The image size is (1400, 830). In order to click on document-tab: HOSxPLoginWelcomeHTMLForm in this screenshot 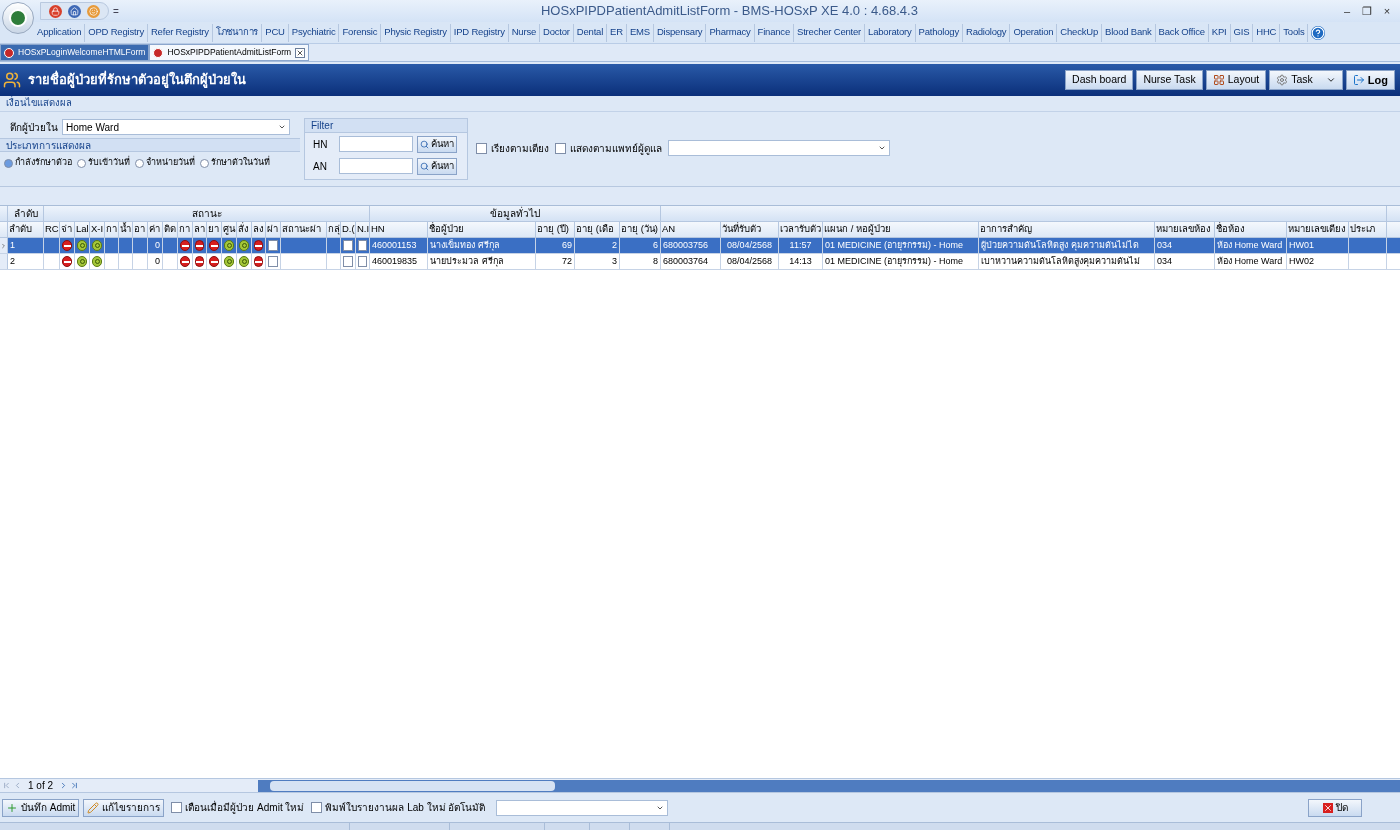, I will do `click(75, 52)`.